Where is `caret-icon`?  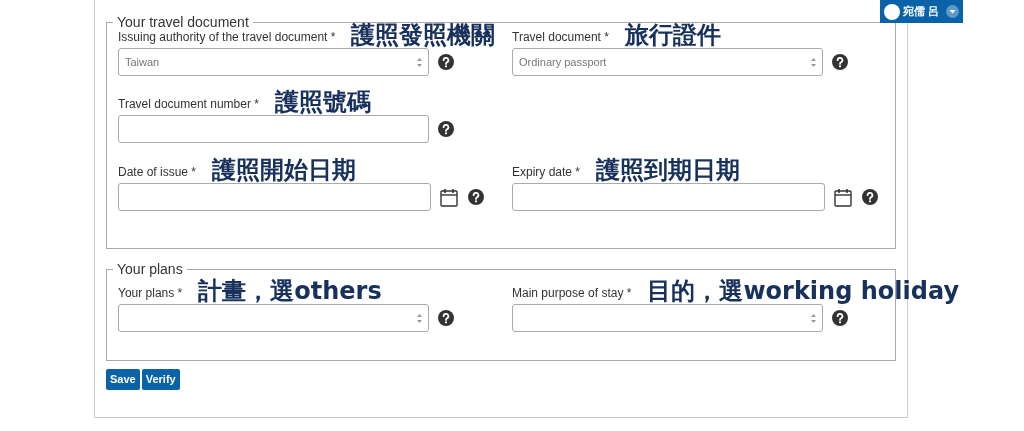 caret-icon is located at coordinates (952, 11).